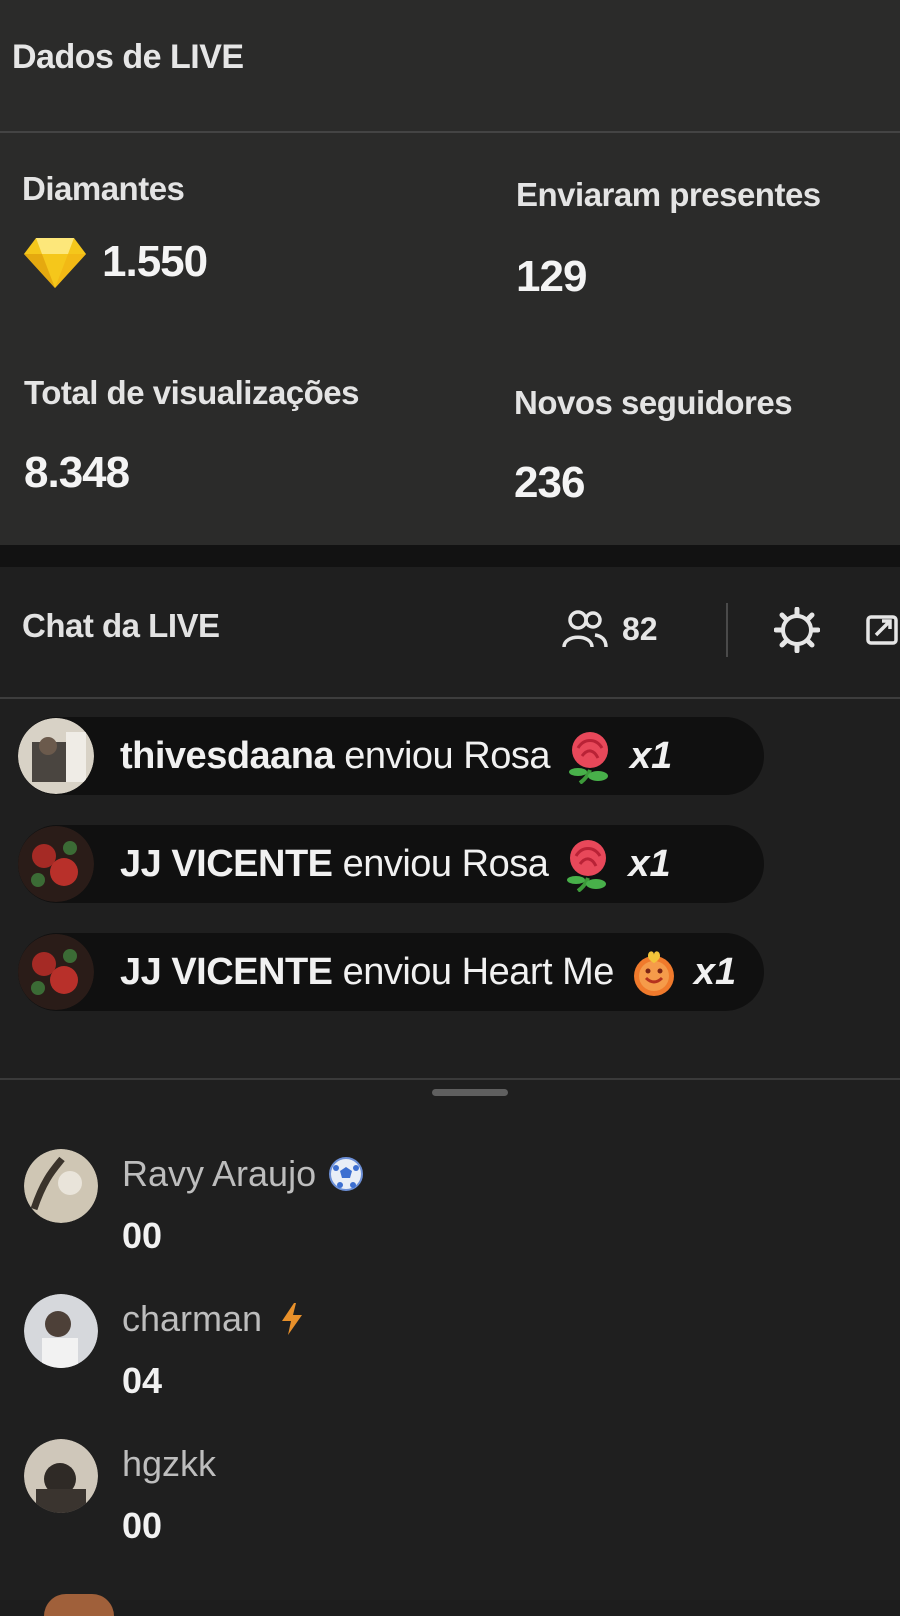 Image resolution: width=900 pixels, height=1616 pixels. I want to click on gift-notification: thivesdaana enviou Rosa x1, so click(391, 756).